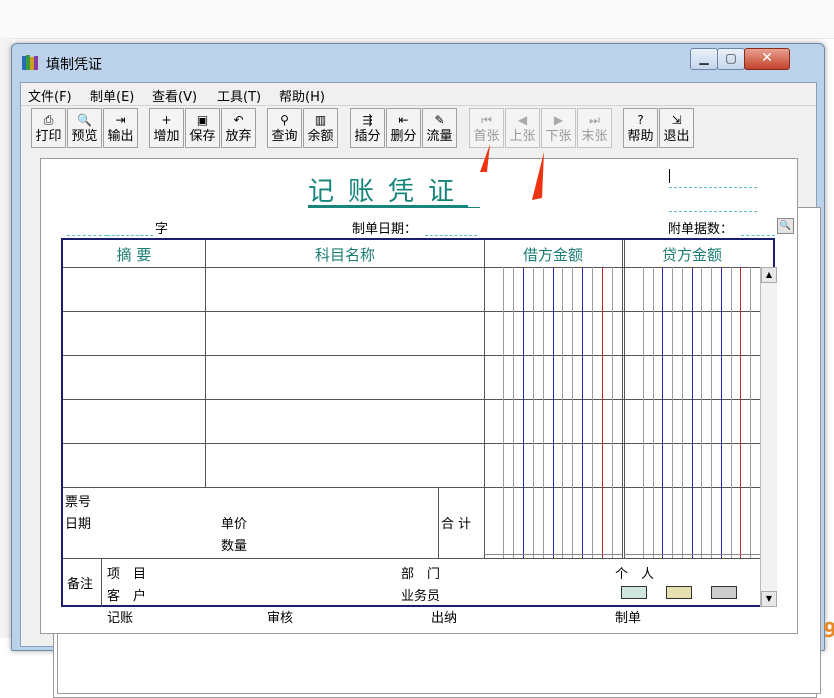  I want to click on salesman-label: 业务员, so click(421, 596).